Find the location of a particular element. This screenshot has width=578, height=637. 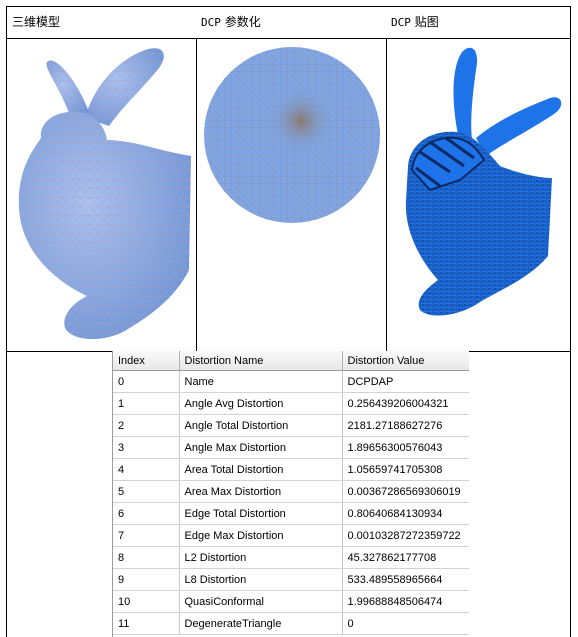

table-row: 0 Name DCPDAP is located at coordinates (291, 381).